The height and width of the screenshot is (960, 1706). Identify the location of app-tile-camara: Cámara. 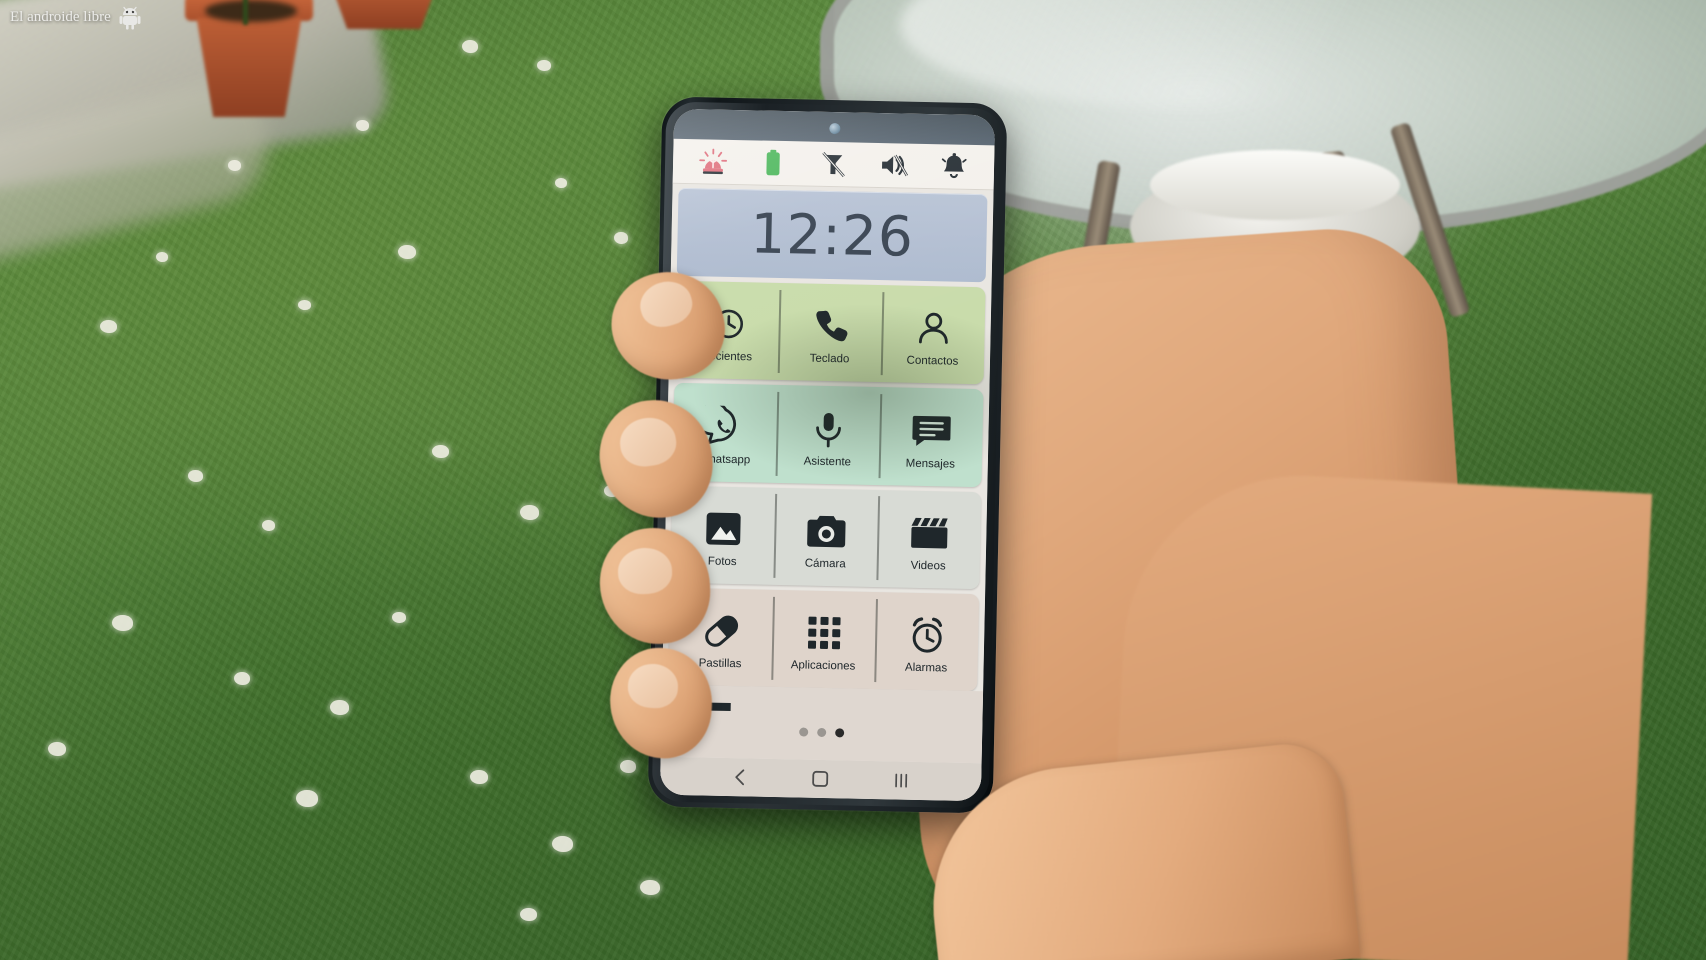
(825, 536).